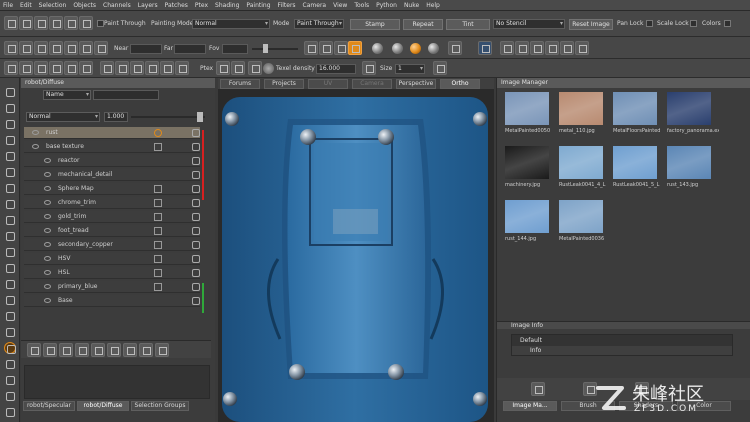 The height and width of the screenshot is (422, 750). Describe the element at coordinates (112, 175) in the screenshot. I see `layer-row: mechanical_detail` at that location.